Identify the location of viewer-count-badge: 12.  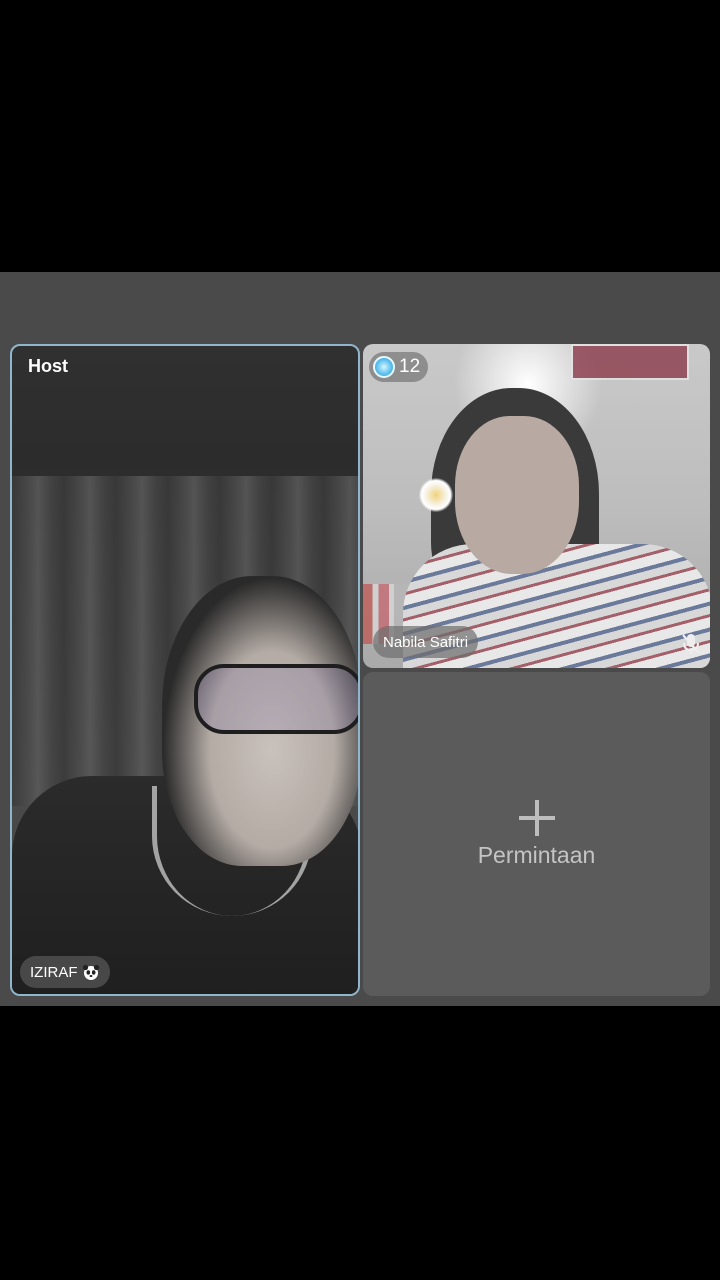
(399, 367).